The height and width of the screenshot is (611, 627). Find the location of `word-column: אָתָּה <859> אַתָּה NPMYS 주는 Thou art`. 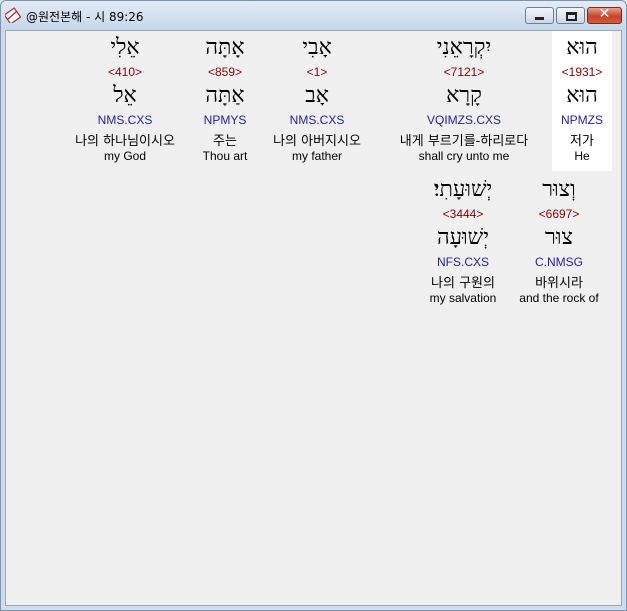

word-column: אָתָּה <859> אַתָּה NPMYS 주는 Thou art is located at coordinates (225, 101).